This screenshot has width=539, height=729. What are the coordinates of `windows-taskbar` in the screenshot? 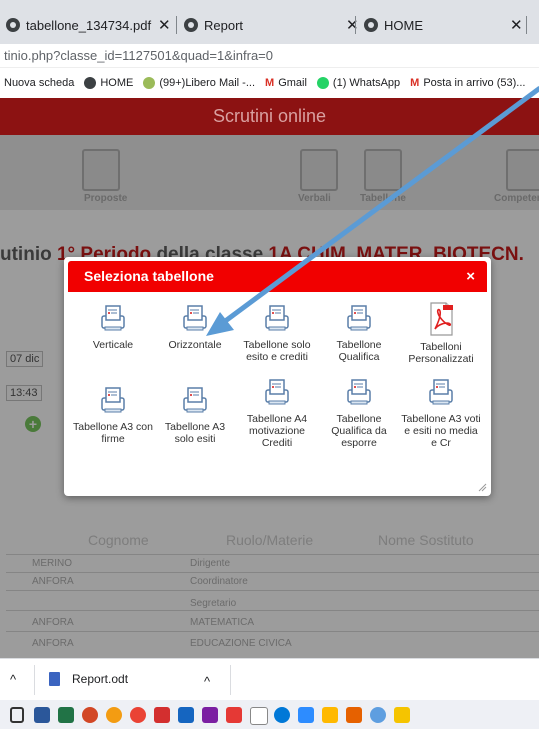 It's located at (269, 714).